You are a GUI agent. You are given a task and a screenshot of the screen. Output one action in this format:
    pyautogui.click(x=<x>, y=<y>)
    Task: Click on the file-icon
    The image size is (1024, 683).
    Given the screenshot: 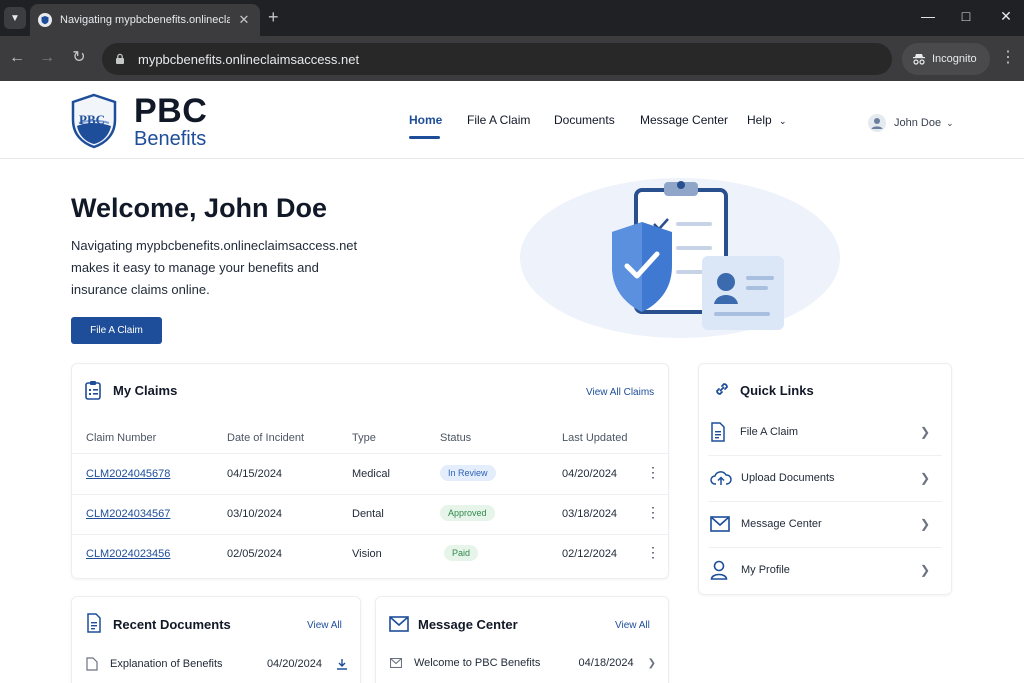 What is the action you would take?
    pyautogui.click(x=92, y=664)
    